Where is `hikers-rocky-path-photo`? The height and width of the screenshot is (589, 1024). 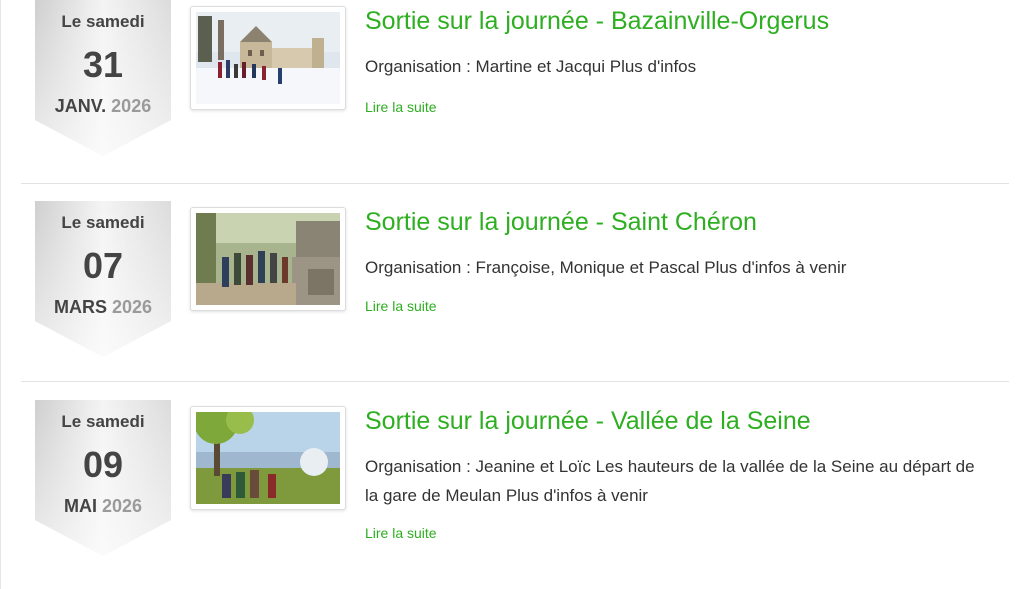
hikers-rocky-path-photo is located at coordinates (268, 259).